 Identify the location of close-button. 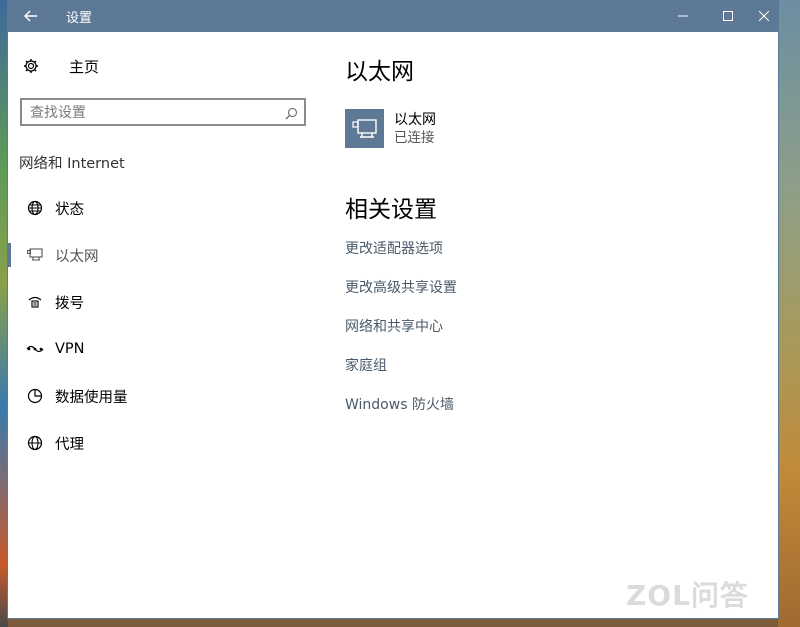
(764, 16).